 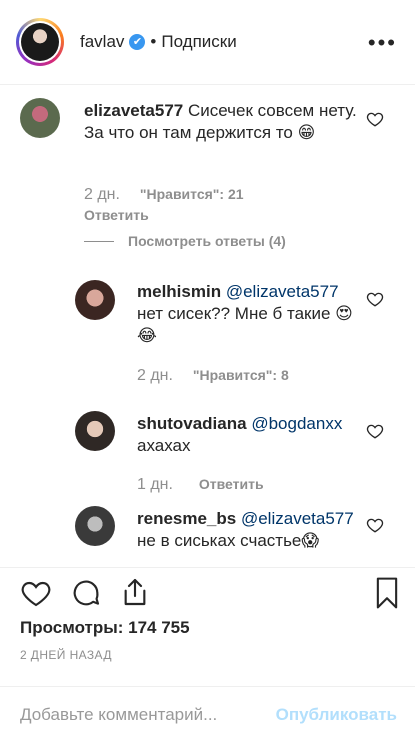 I want to click on following-button: Подписки, so click(x=198, y=42).